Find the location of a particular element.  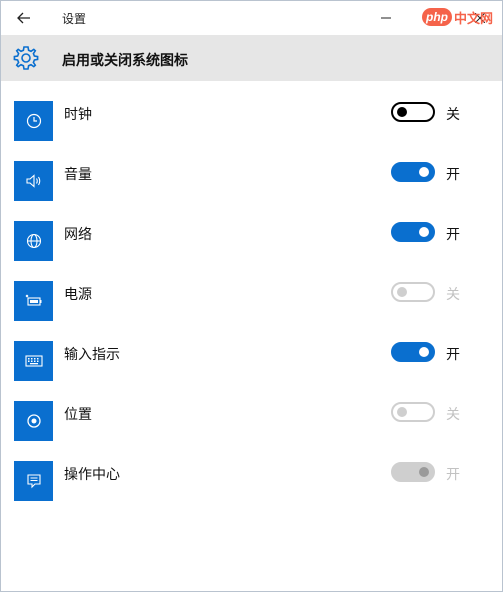

item-label: 位置 is located at coordinates (78, 415).